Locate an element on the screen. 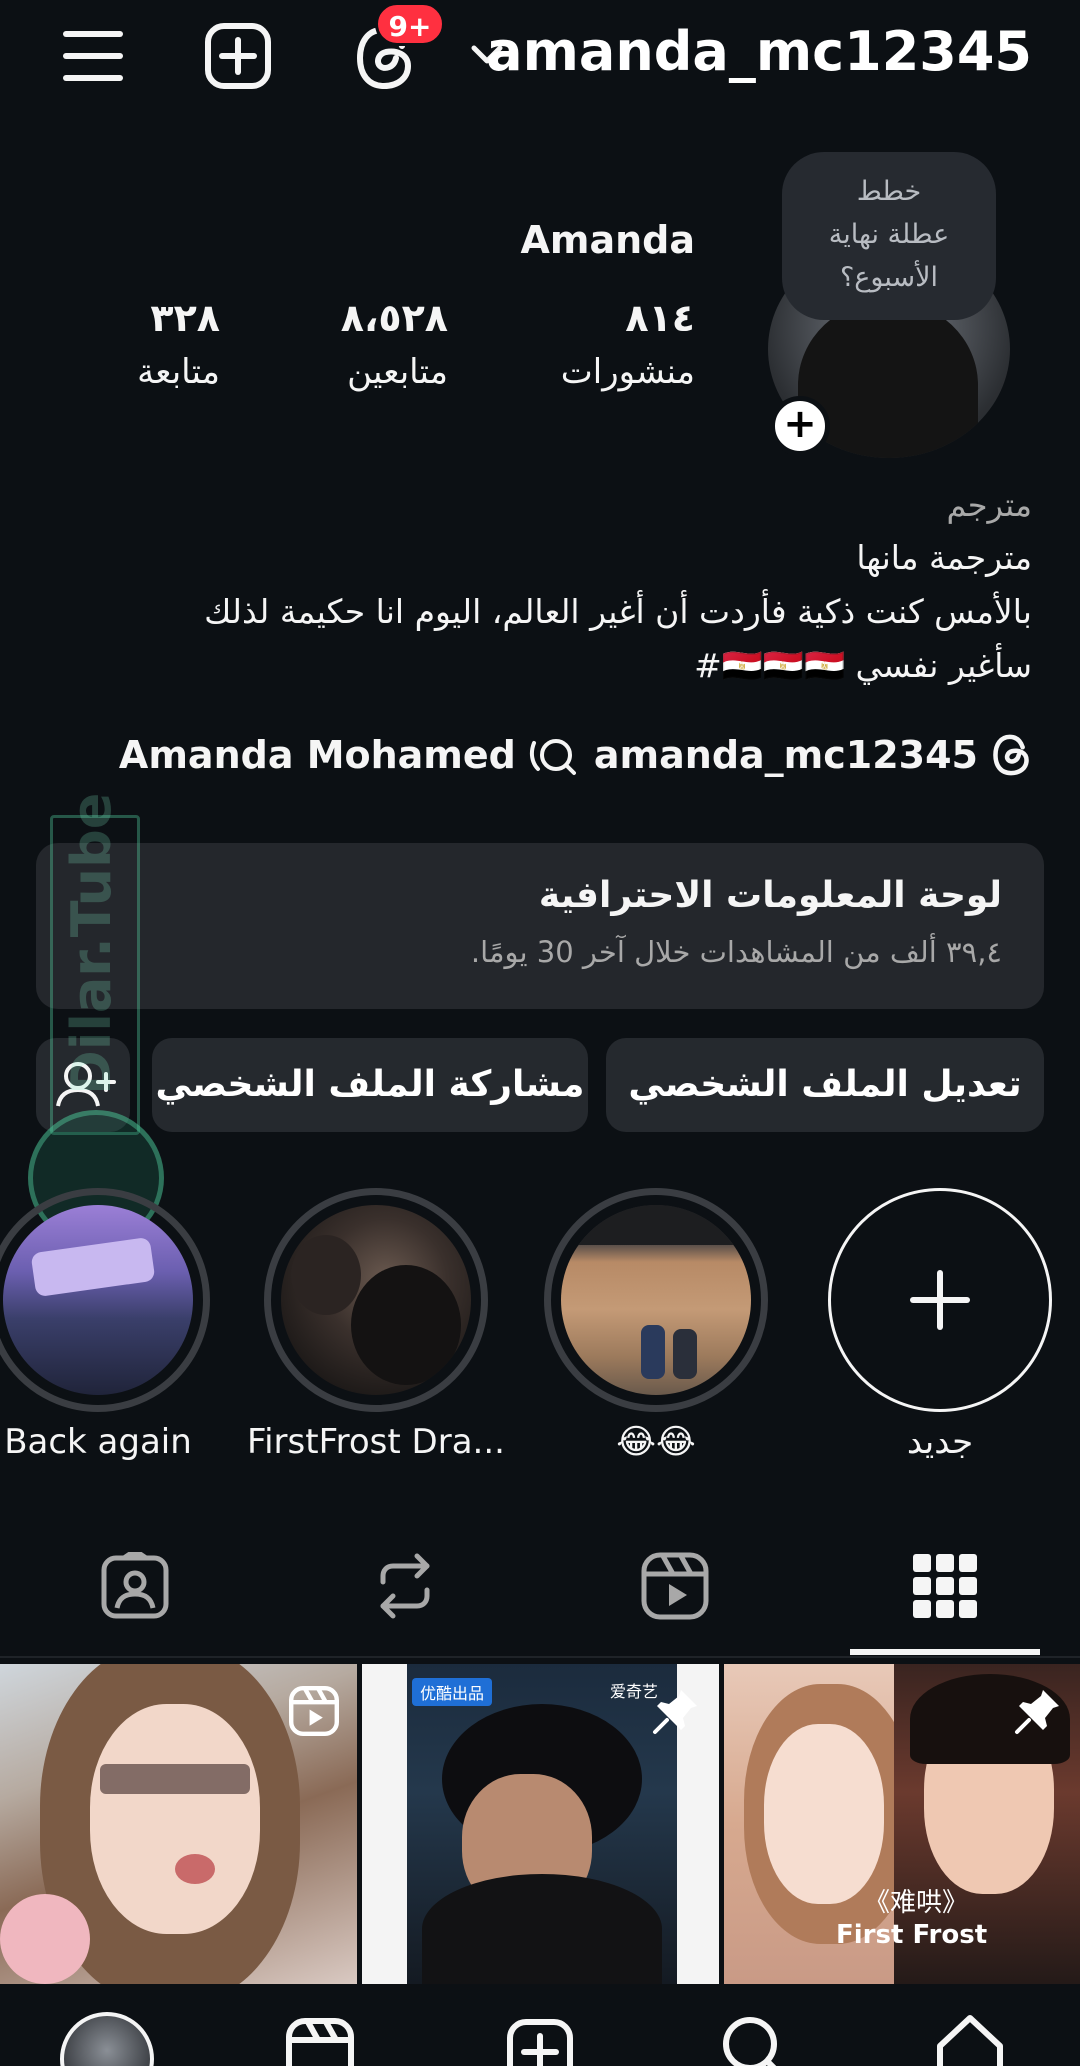 This screenshot has width=1080, height=2066. linked-profile-link: Amanda Mohamed is located at coordinates (347, 755).